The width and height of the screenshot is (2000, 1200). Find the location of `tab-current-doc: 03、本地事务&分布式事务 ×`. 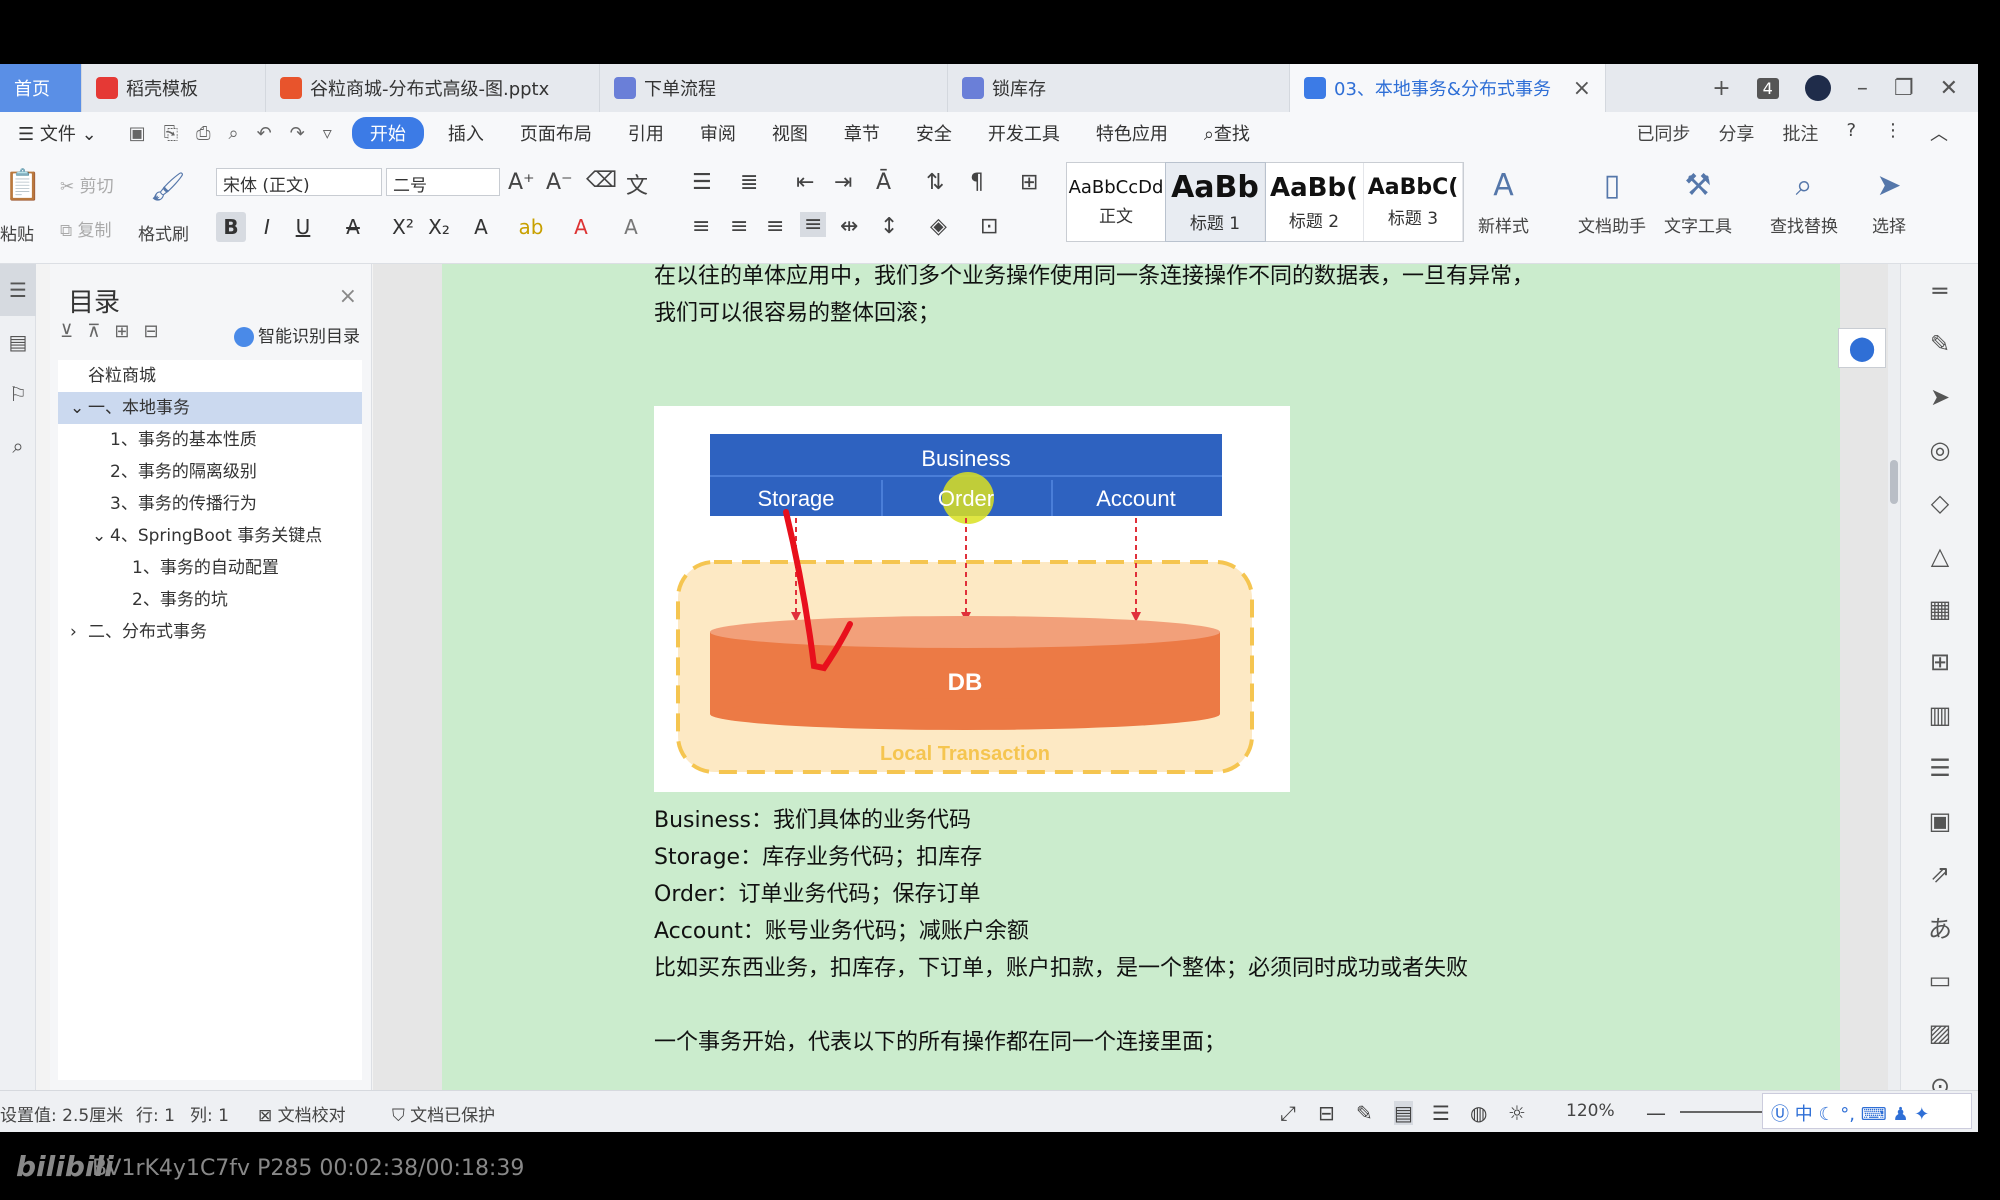

tab-current-doc: 03、本地事务&分布式事务 × is located at coordinates (1448, 88).